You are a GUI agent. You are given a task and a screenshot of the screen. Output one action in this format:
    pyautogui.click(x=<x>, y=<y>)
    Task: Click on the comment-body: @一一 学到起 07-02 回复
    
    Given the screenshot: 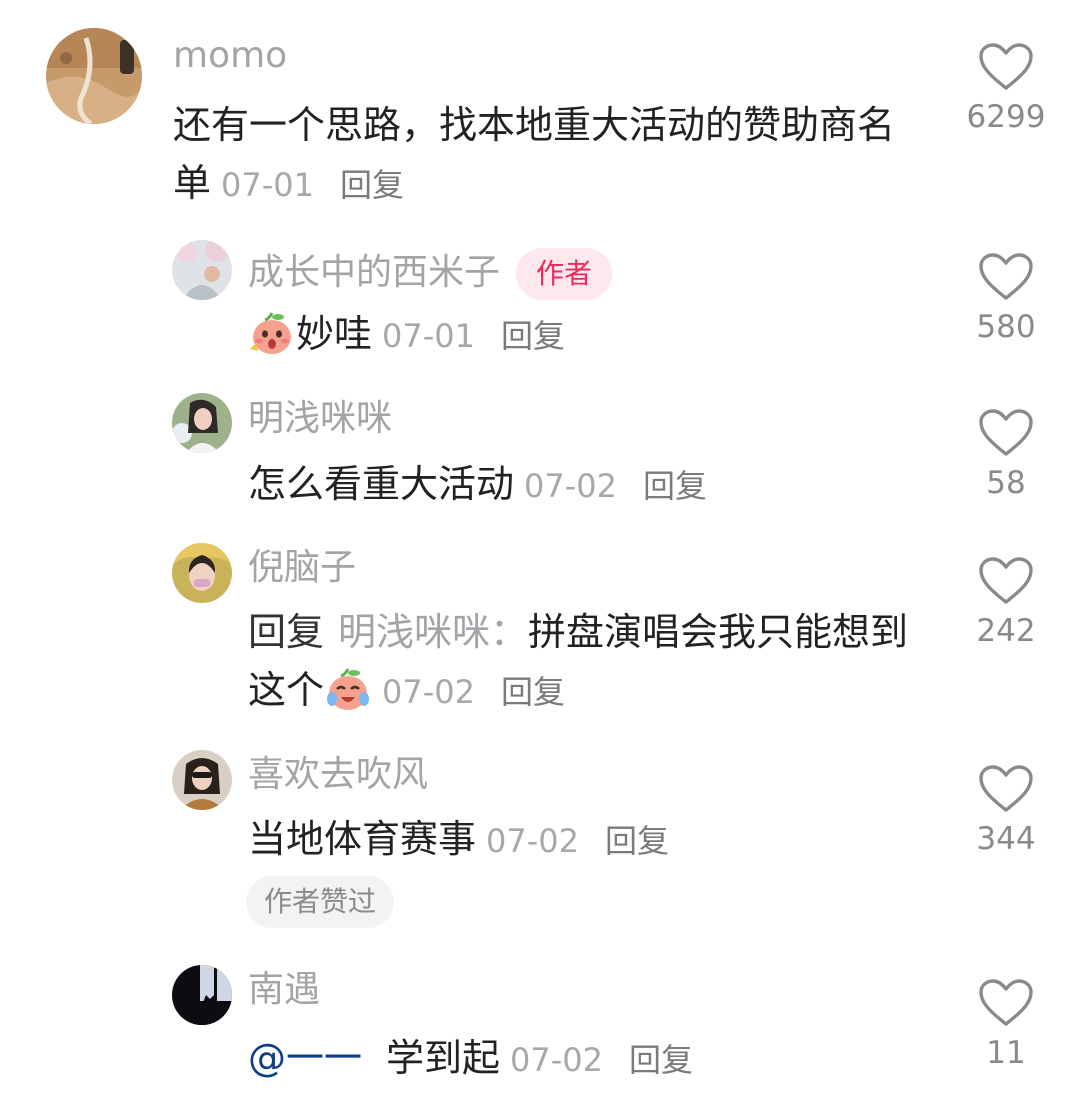 What is the action you would take?
    pyautogui.click(x=588, y=1059)
    